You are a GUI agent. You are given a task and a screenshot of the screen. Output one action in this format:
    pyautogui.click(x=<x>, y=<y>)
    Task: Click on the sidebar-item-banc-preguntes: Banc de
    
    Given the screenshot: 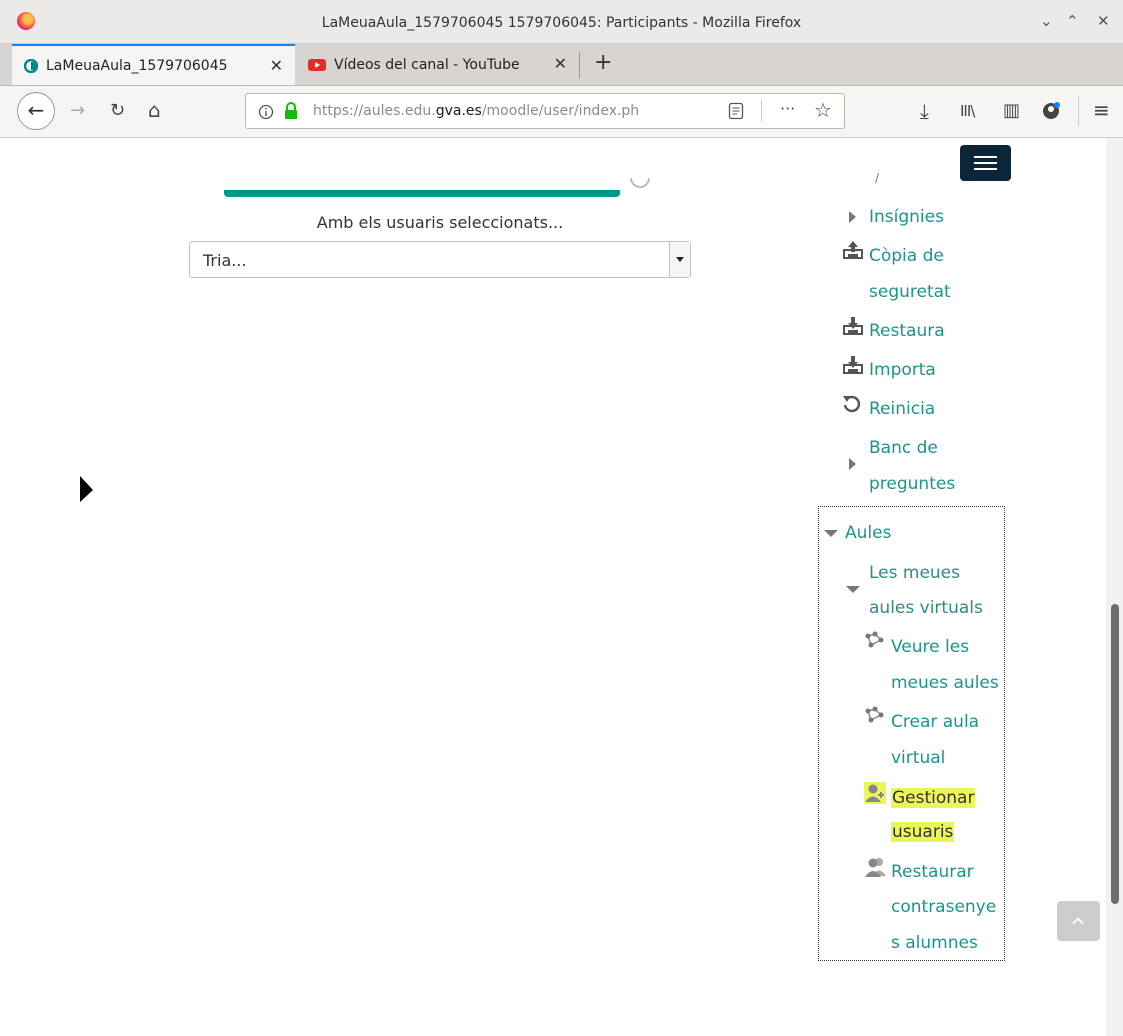 What is the action you would take?
    pyautogui.click(x=903, y=448)
    